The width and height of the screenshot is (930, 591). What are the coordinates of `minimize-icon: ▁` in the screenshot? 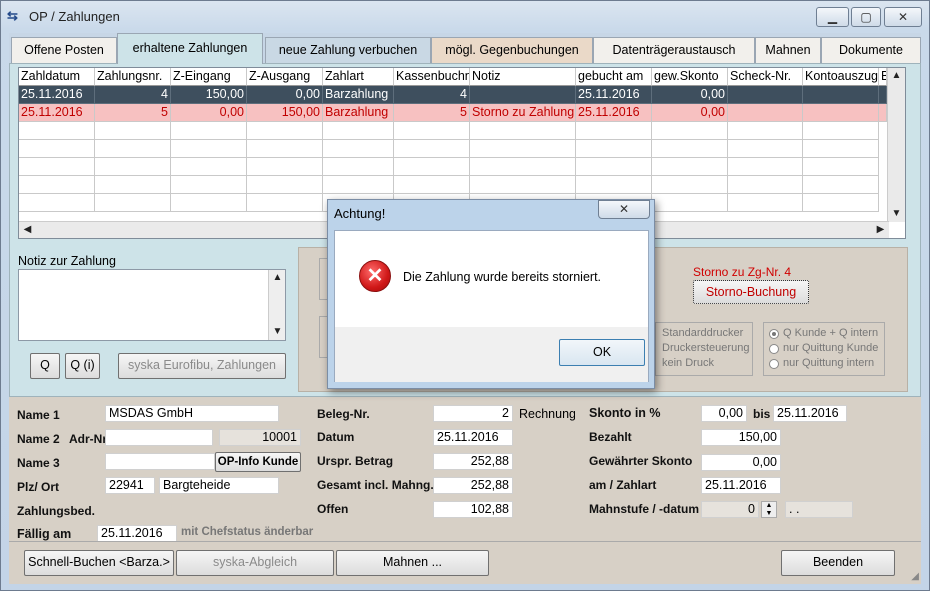 It's located at (832, 17).